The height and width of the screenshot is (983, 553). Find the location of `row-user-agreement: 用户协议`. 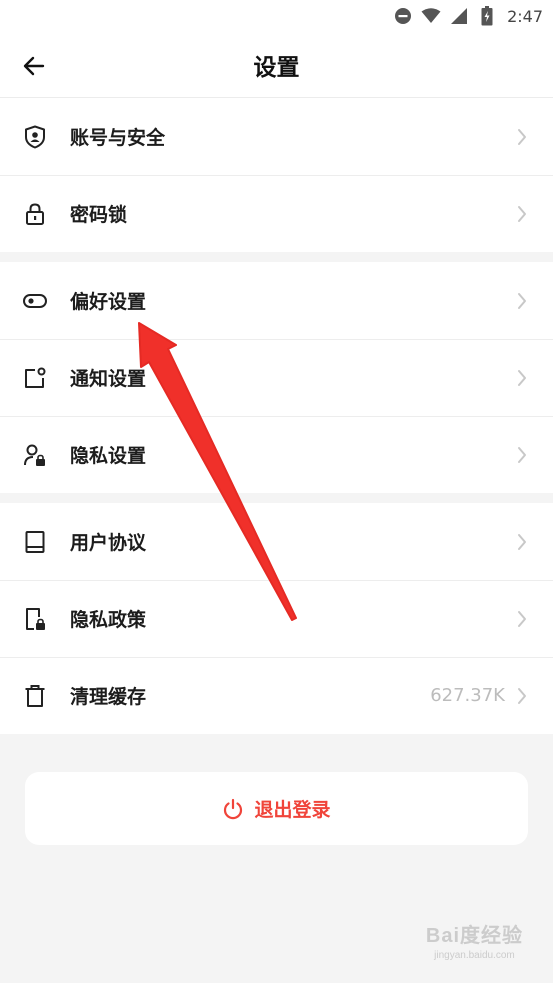

row-user-agreement: 用户协议 is located at coordinates (276, 541).